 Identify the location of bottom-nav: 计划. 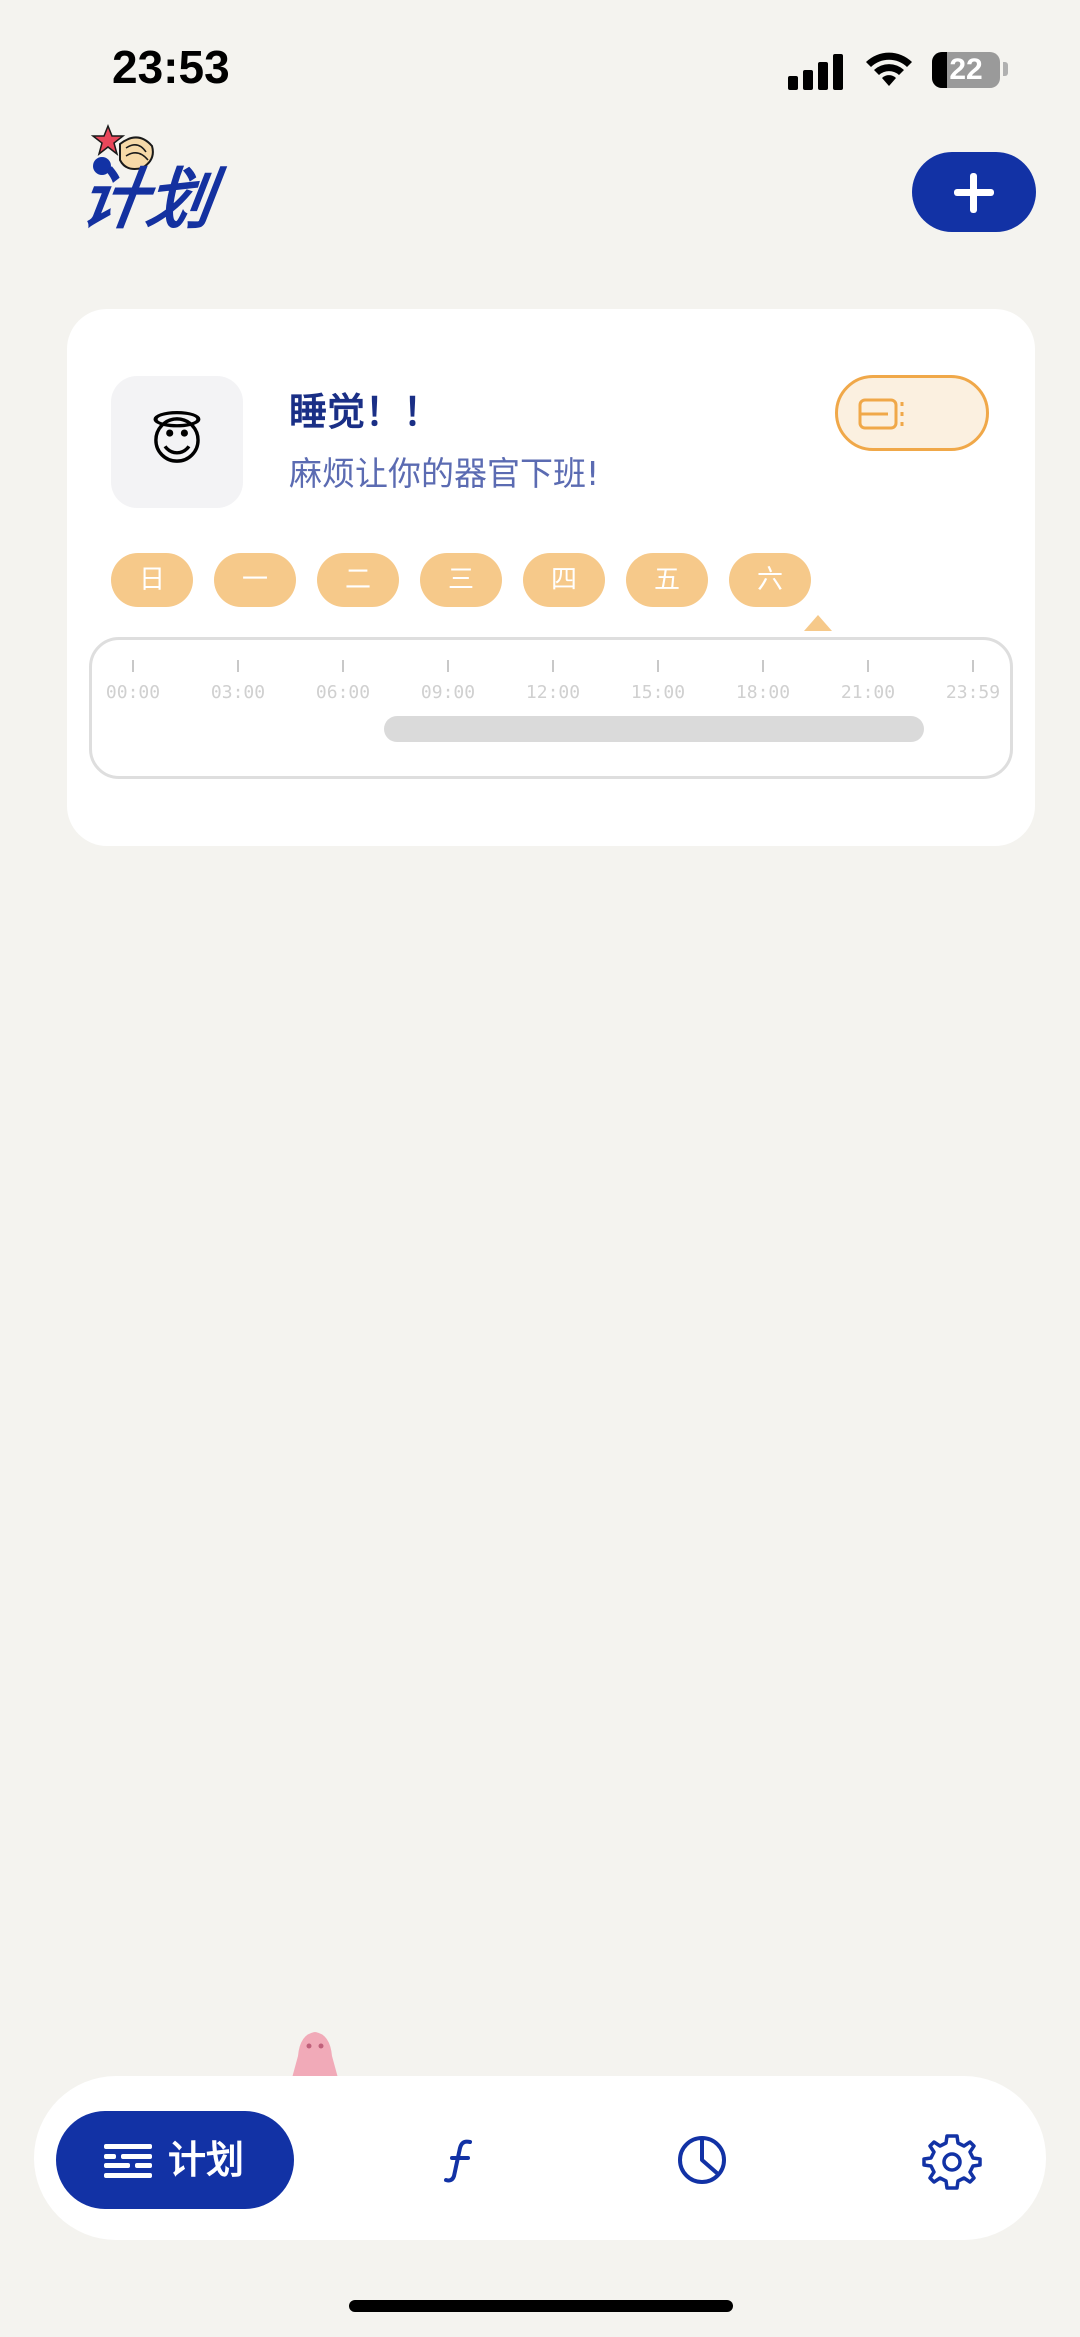
(540, 2158).